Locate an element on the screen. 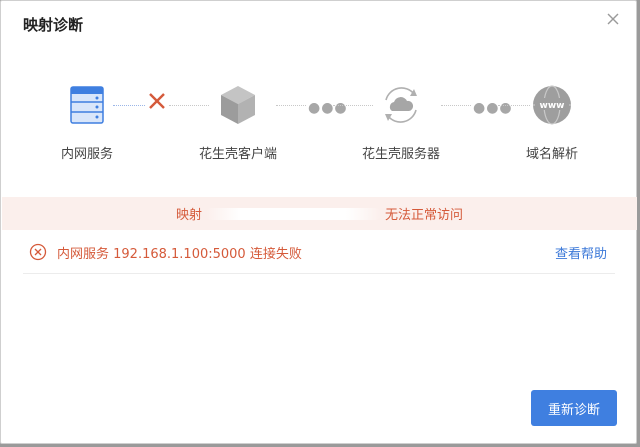 Image resolution: width=640 pixels, height=447 pixels. server-icon is located at coordinates (87, 105).